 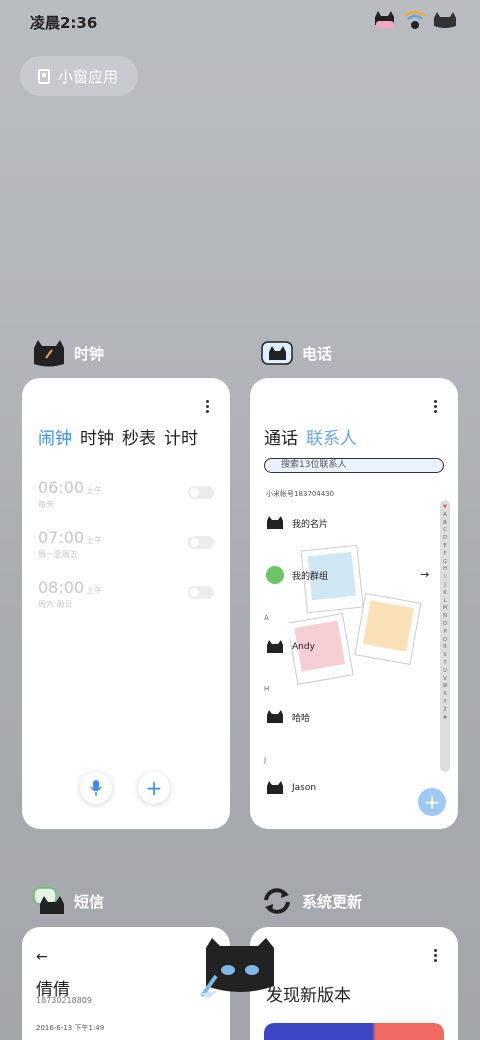 What do you see at coordinates (265, 760) in the screenshot?
I see `section-letter: J` at bounding box center [265, 760].